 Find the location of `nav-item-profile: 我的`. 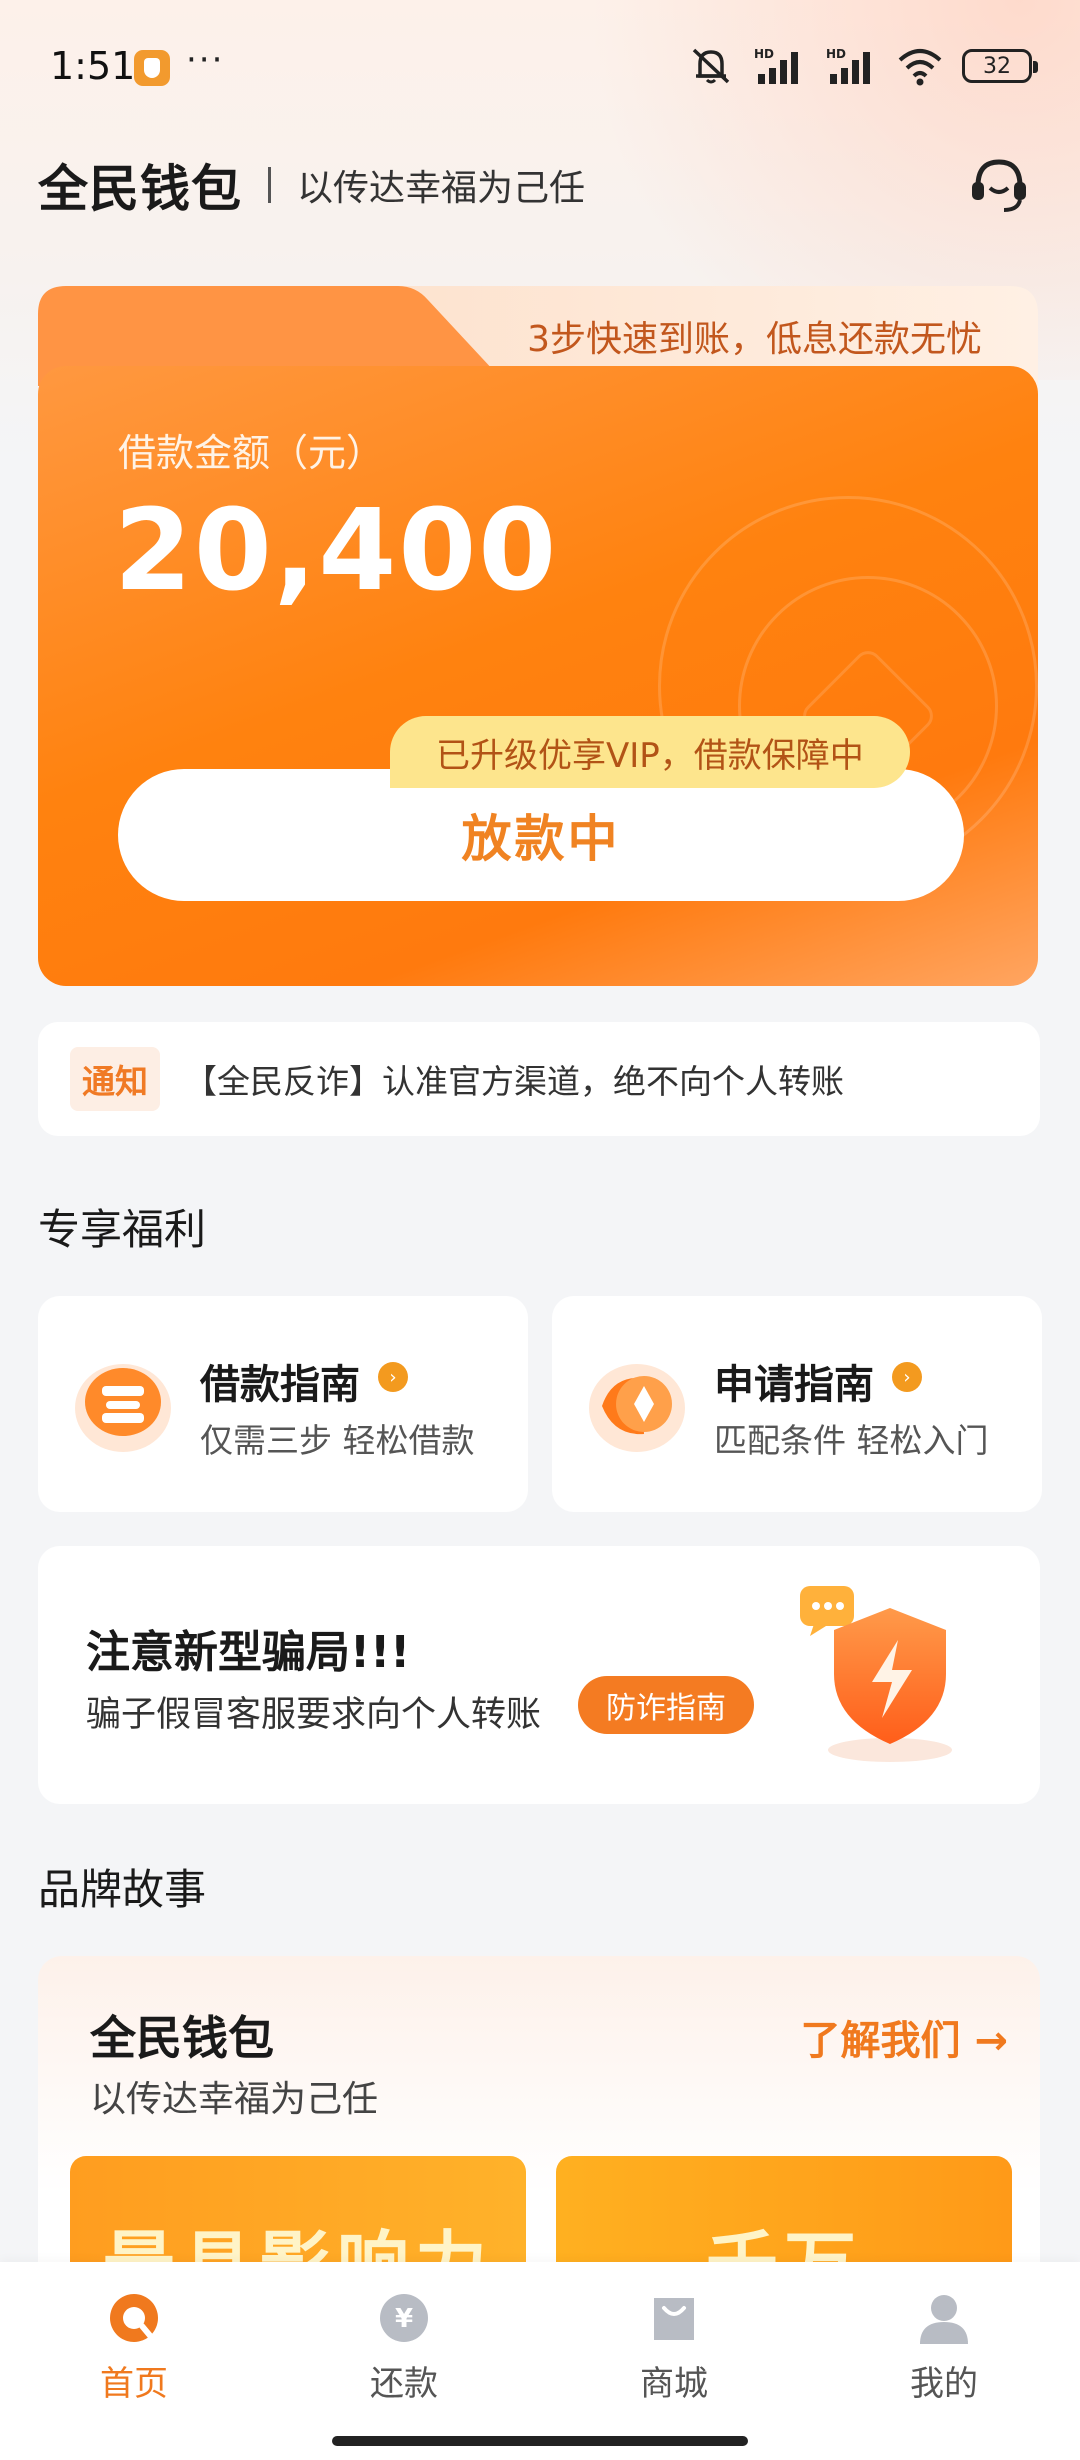

nav-item-profile: 我的 is located at coordinates (944, 2350).